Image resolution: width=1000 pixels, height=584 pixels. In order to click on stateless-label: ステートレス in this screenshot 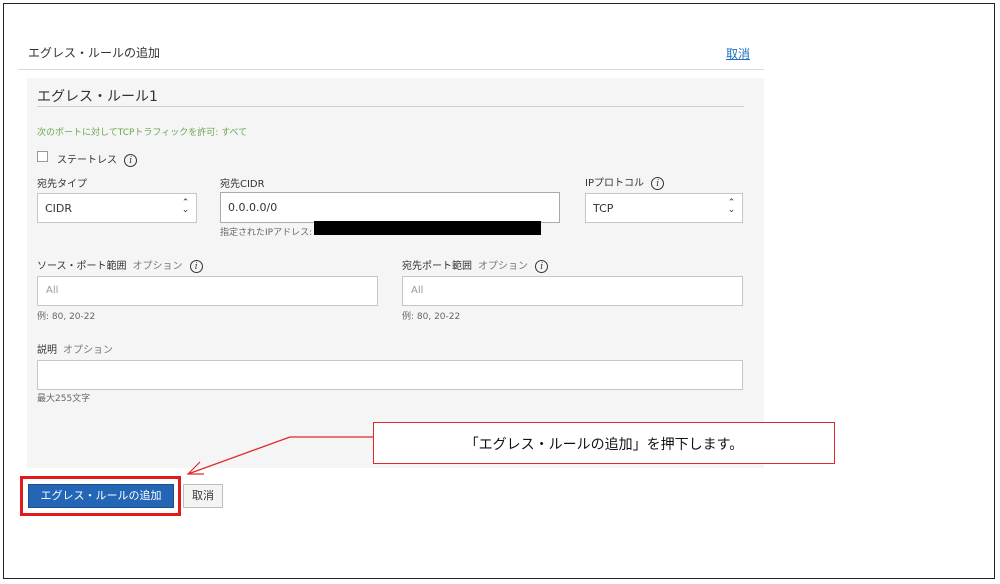, I will do `click(87, 160)`.